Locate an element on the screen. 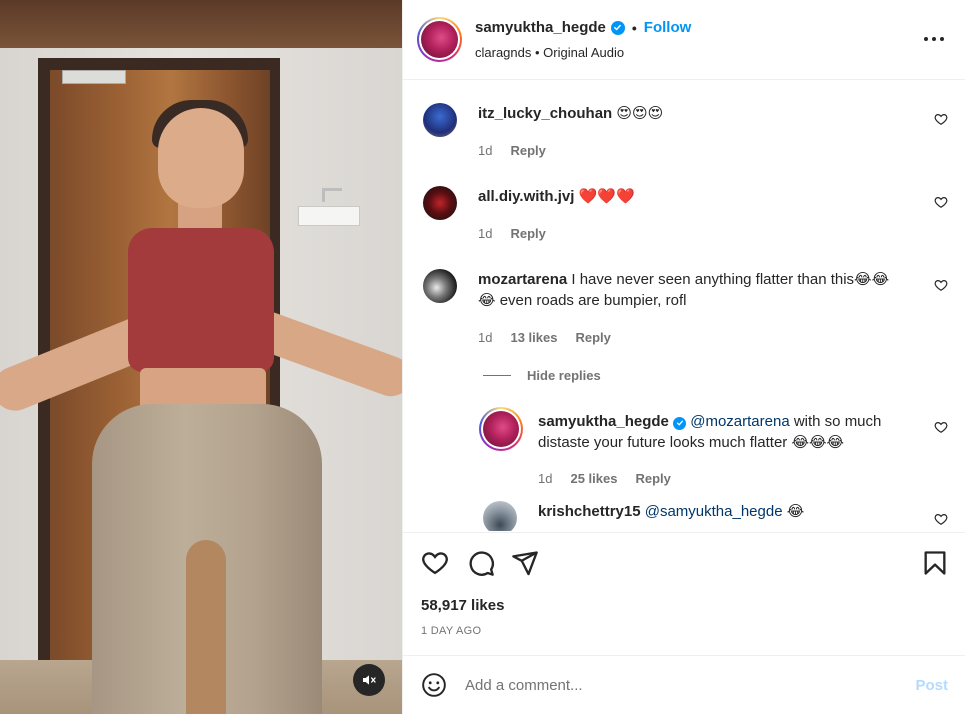 This screenshot has width=965, height=714. heart-icon is located at coordinates (435, 563).